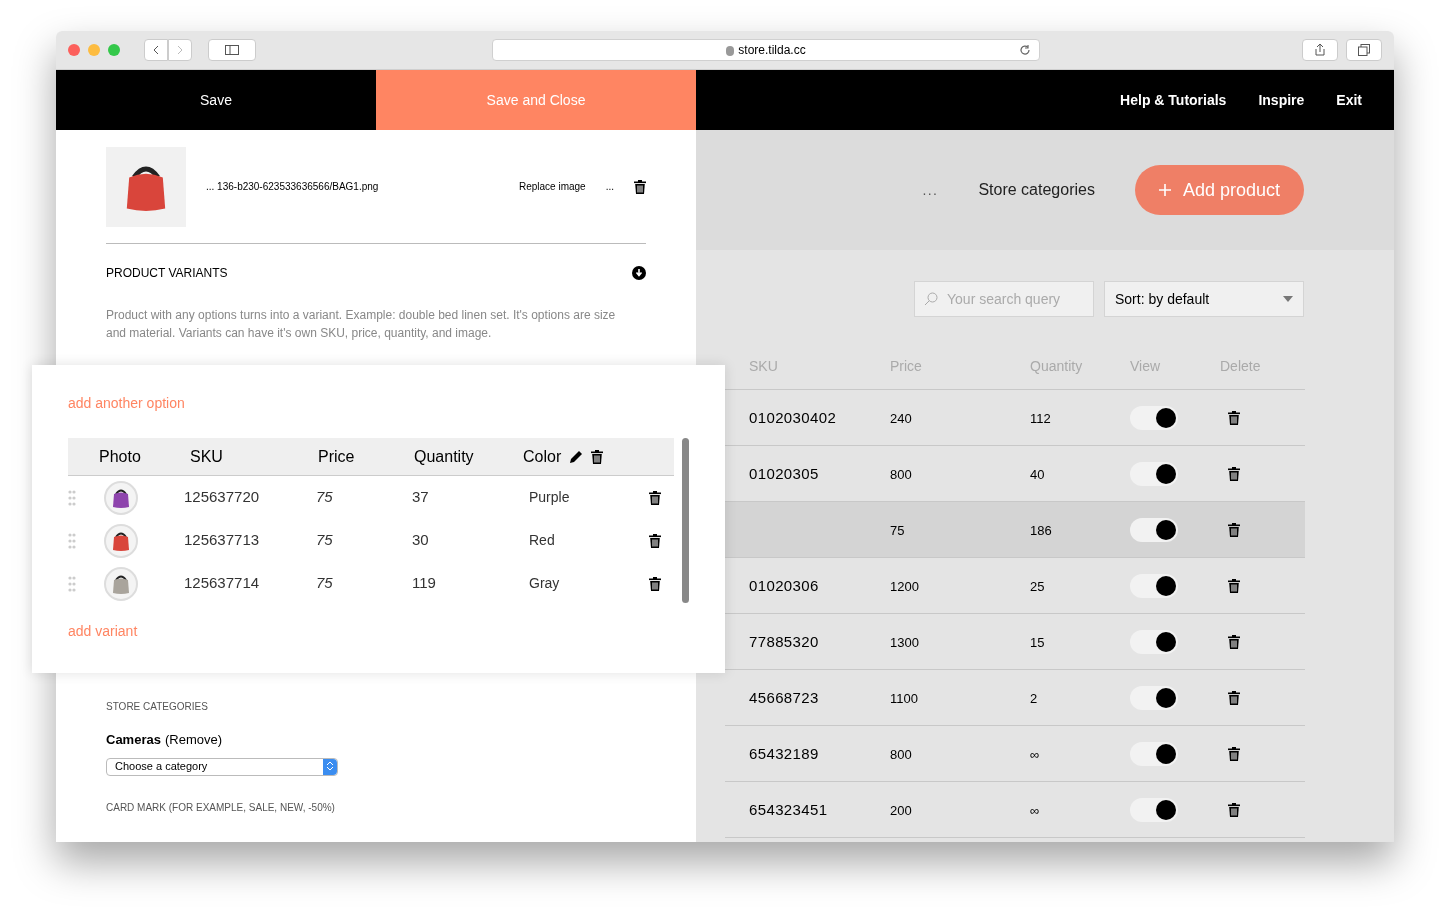 Image resolution: width=1450 pixels, height=923 pixels. What do you see at coordinates (330, 766) in the screenshot?
I see `chevron-icon` at bounding box center [330, 766].